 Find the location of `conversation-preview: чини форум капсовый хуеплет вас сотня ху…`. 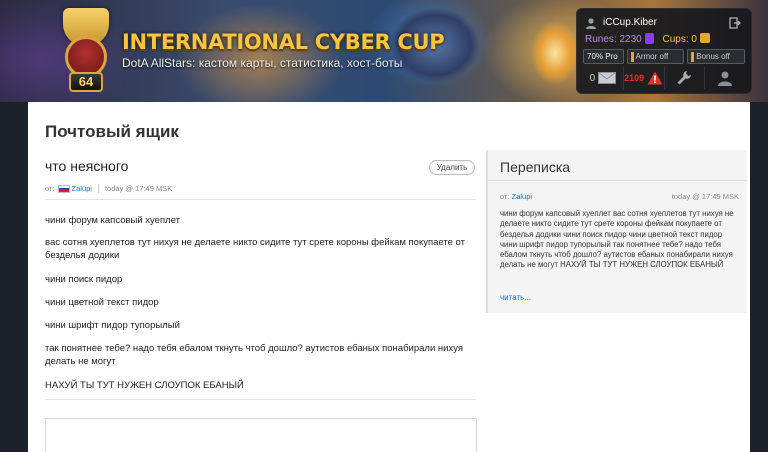

conversation-preview: чини форум капсовый хуеплет вас сотня ху… is located at coordinates (617, 239).